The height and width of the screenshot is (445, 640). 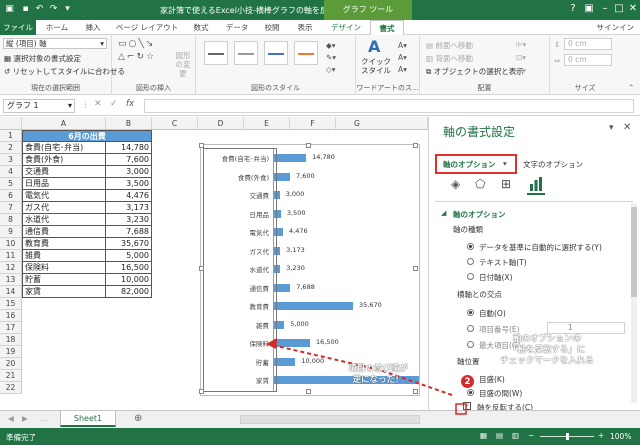 I want to click on callout-right: 軸のオプションの 「軸を反転する」に チェックマークを入れる, so click(x=547, y=350).